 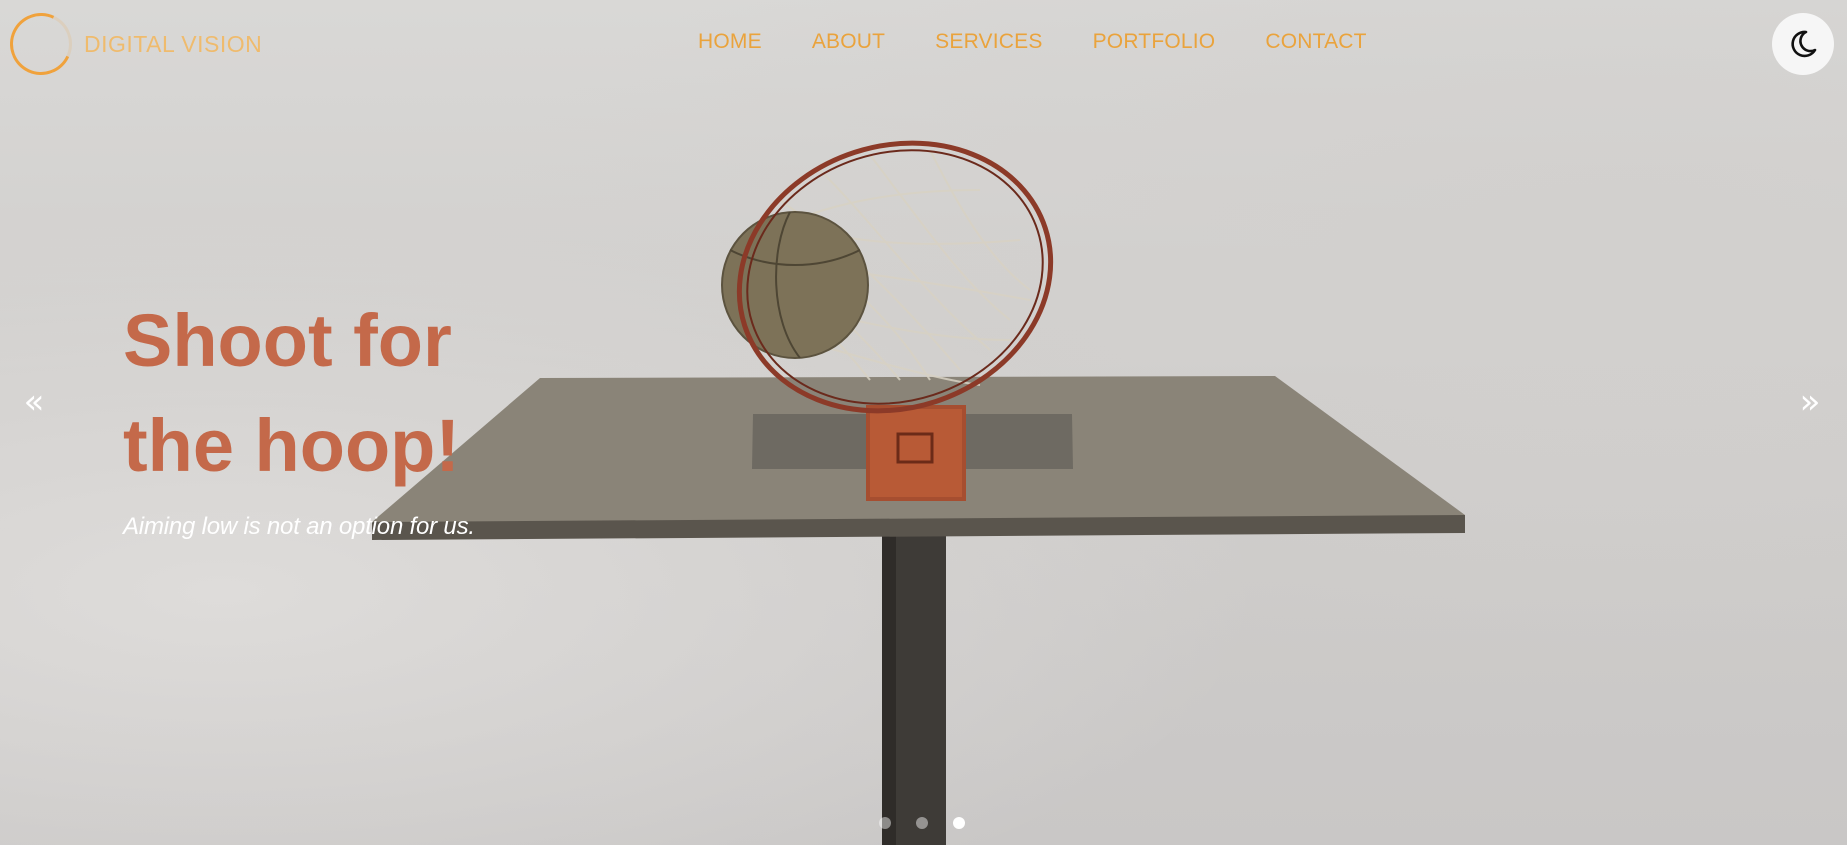 I want to click on double-chevron-left-icon: «, so click(x=34, y=402).